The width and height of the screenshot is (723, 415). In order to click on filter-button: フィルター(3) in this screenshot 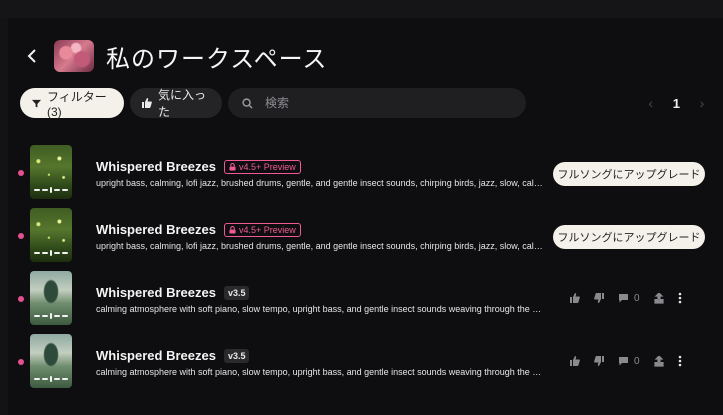, I will do `click(72, 103)`.